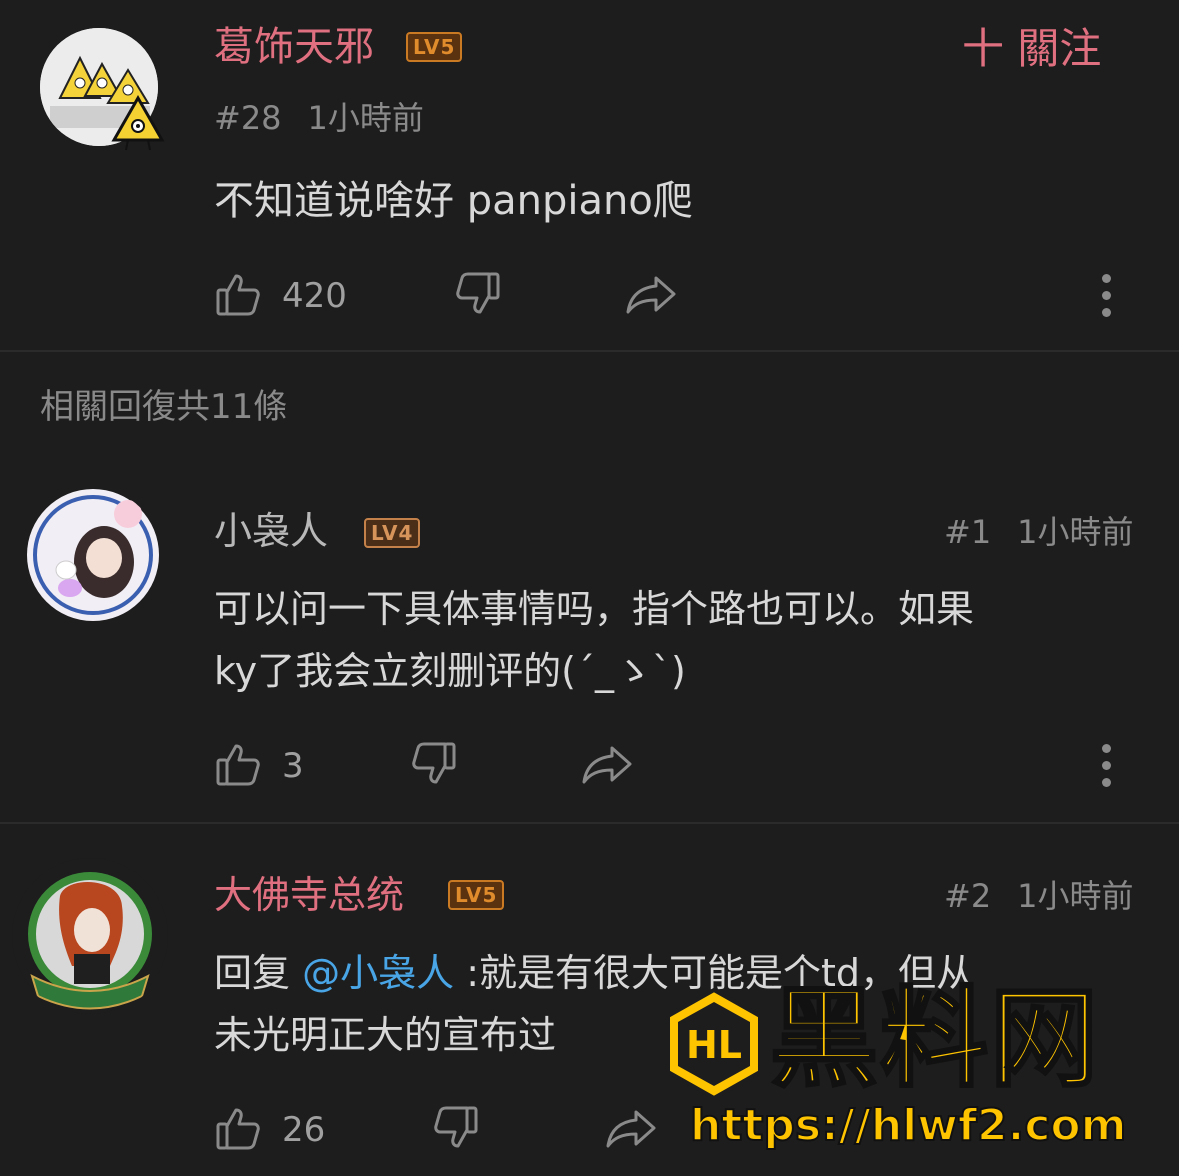 The width and height of the screenshot is (1179, 1176). Describe the element at coordinates (453, 201) in the screenshot. I see `comment-text: 不知道说啥好 panpiano爬` at that location.